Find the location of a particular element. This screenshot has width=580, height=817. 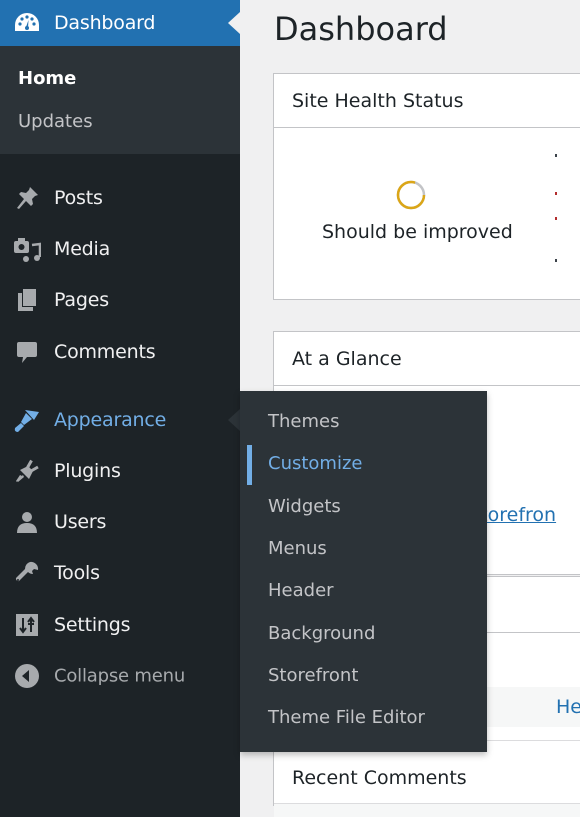

flyout-item-theme-file-editor: Theme File Editor is located at coordinates (346, 717).